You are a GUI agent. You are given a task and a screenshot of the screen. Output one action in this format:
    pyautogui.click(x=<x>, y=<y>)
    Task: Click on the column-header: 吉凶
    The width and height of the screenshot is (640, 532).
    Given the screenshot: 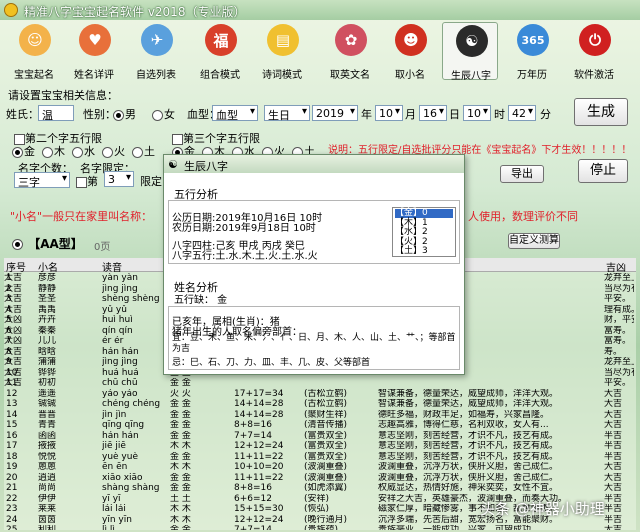 What is the action you would take?
    pyautogui.click(x=616, y=266)
    